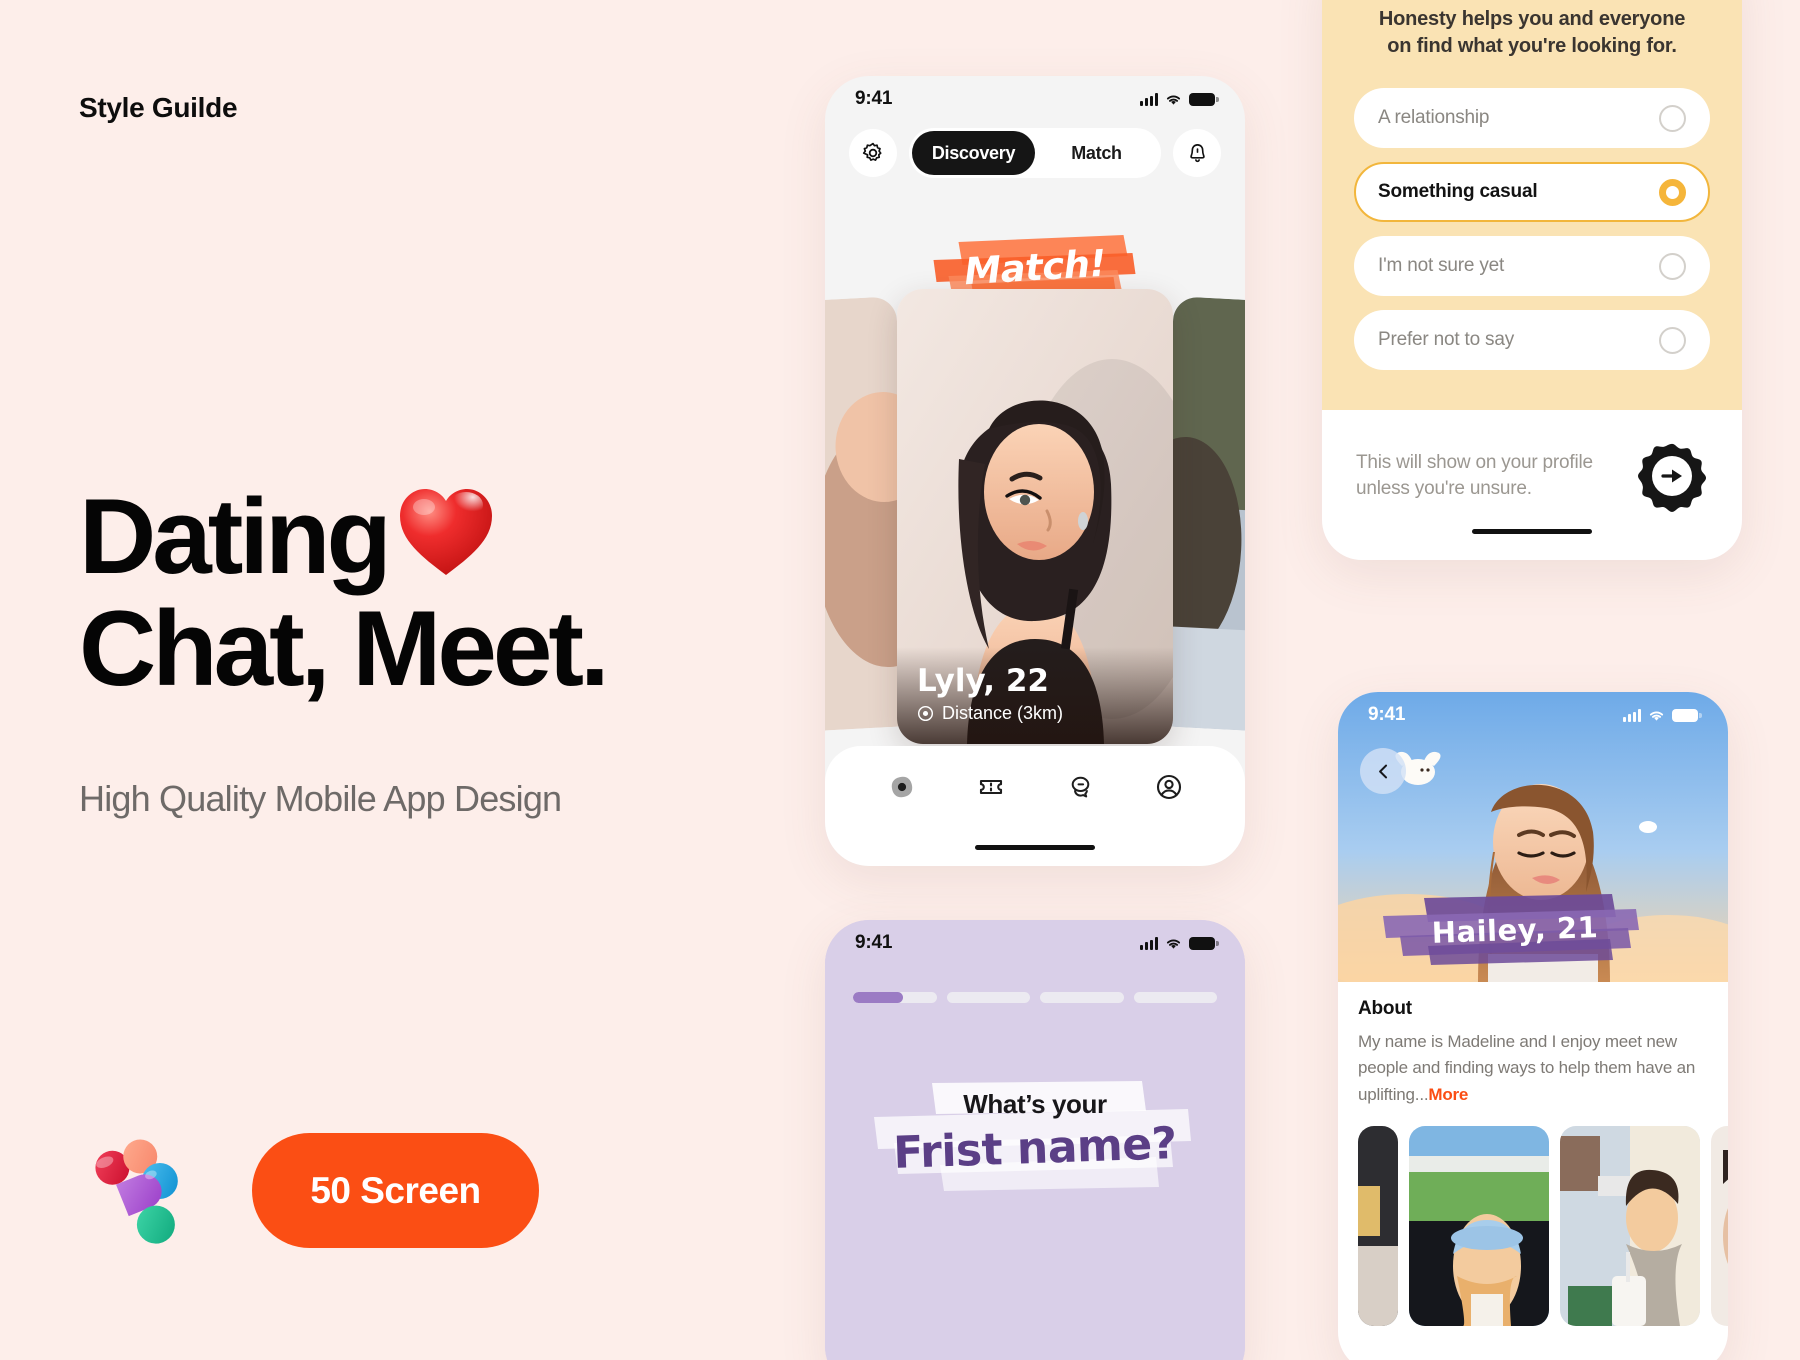 Image resolution: width=1800 pixels, height=1360 pixels. What do you see at coordinates (1035, 1104) in the screenshot?
I see `question-line-1: What’s your` at bounding box center [1035, 1104].